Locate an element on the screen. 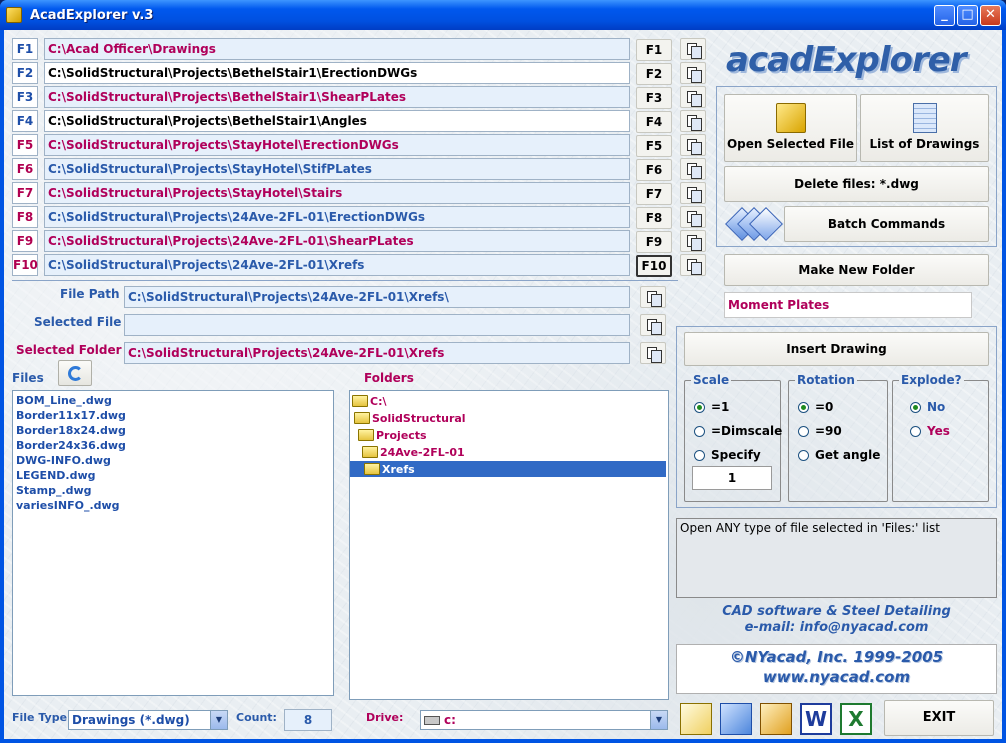  favorite-key-10: F10 is located at coordinates (25, 265).